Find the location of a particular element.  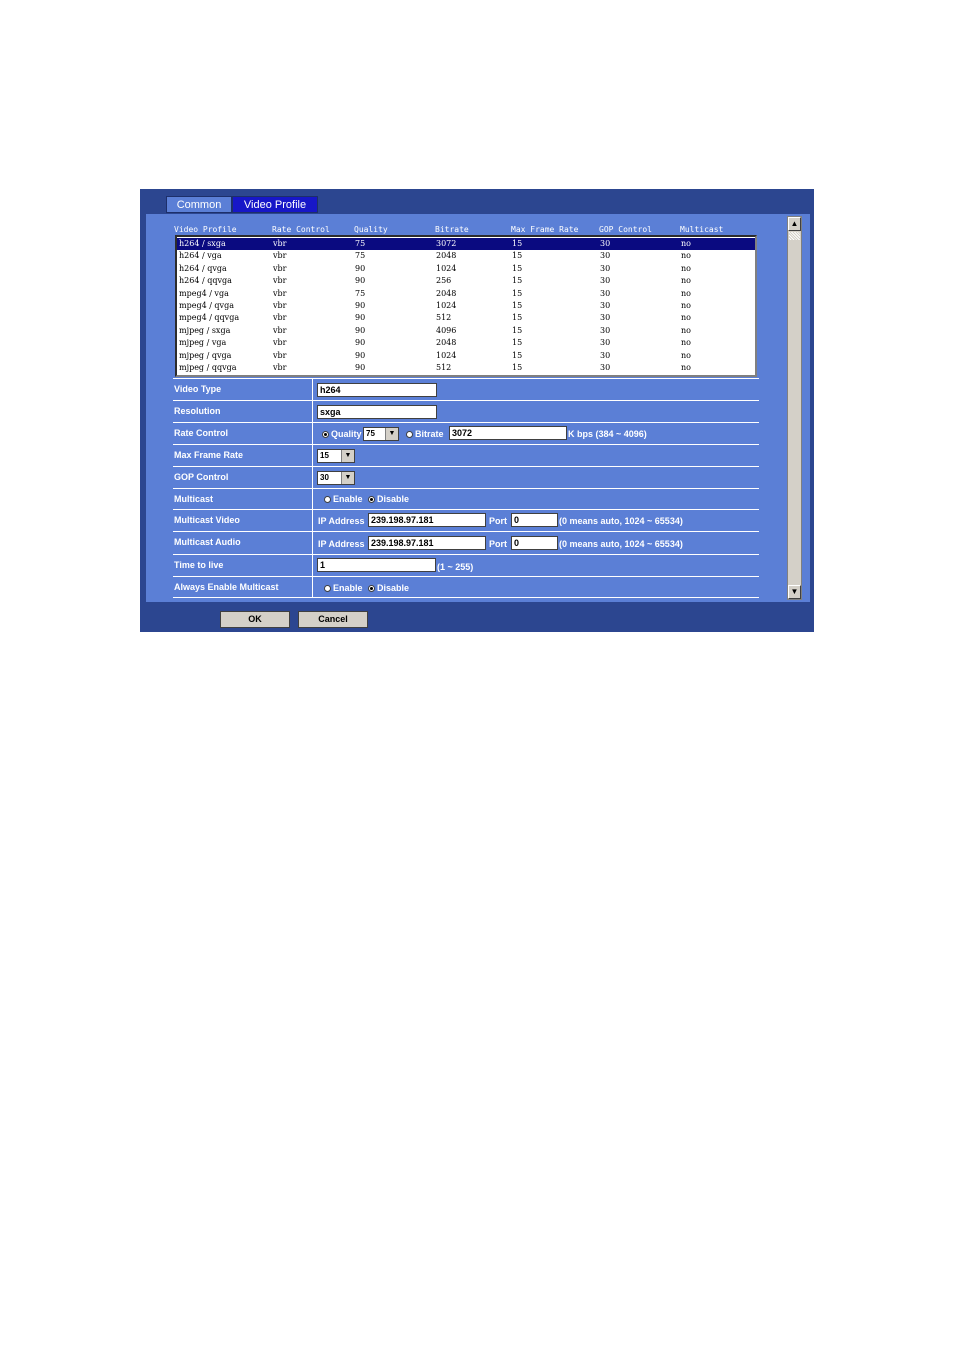

resolution-field: sxga is located at coordinates (377, 412).